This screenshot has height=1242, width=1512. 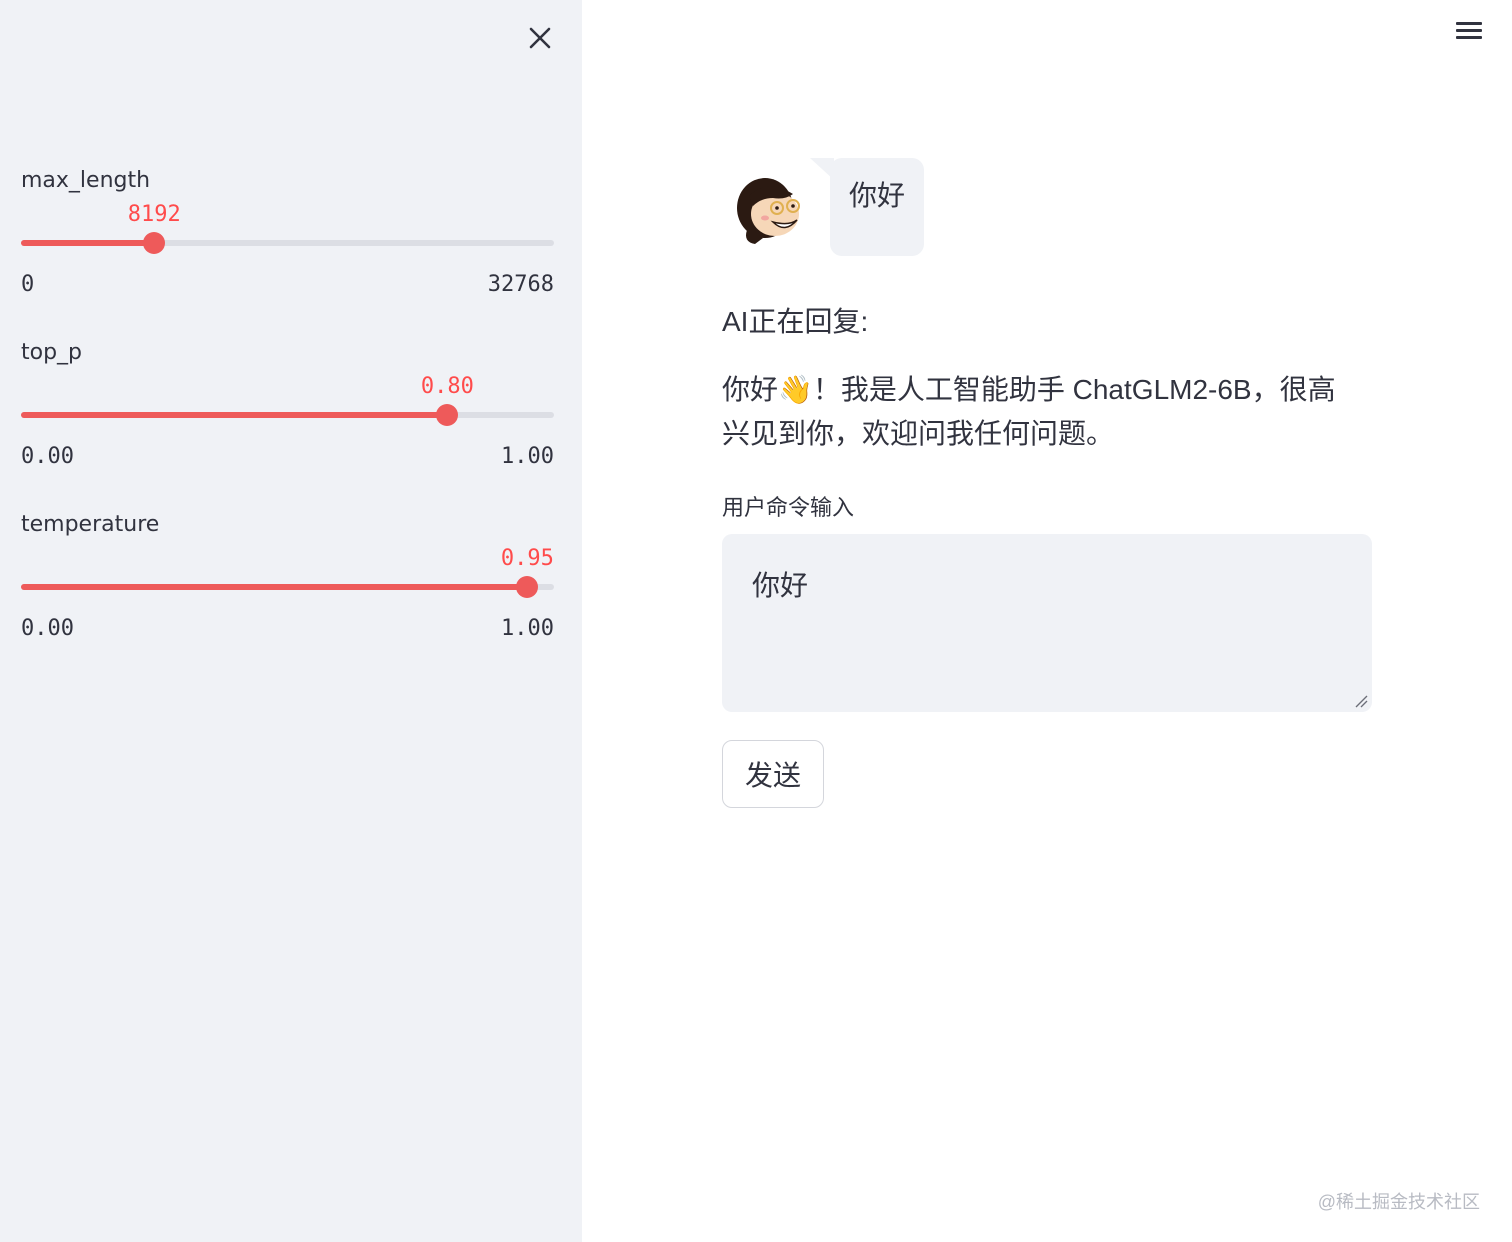 What do you see at coordinates (447, 386) in the screenshot?
I see `slider-value: 0.80` at bounding box center [447, 386].